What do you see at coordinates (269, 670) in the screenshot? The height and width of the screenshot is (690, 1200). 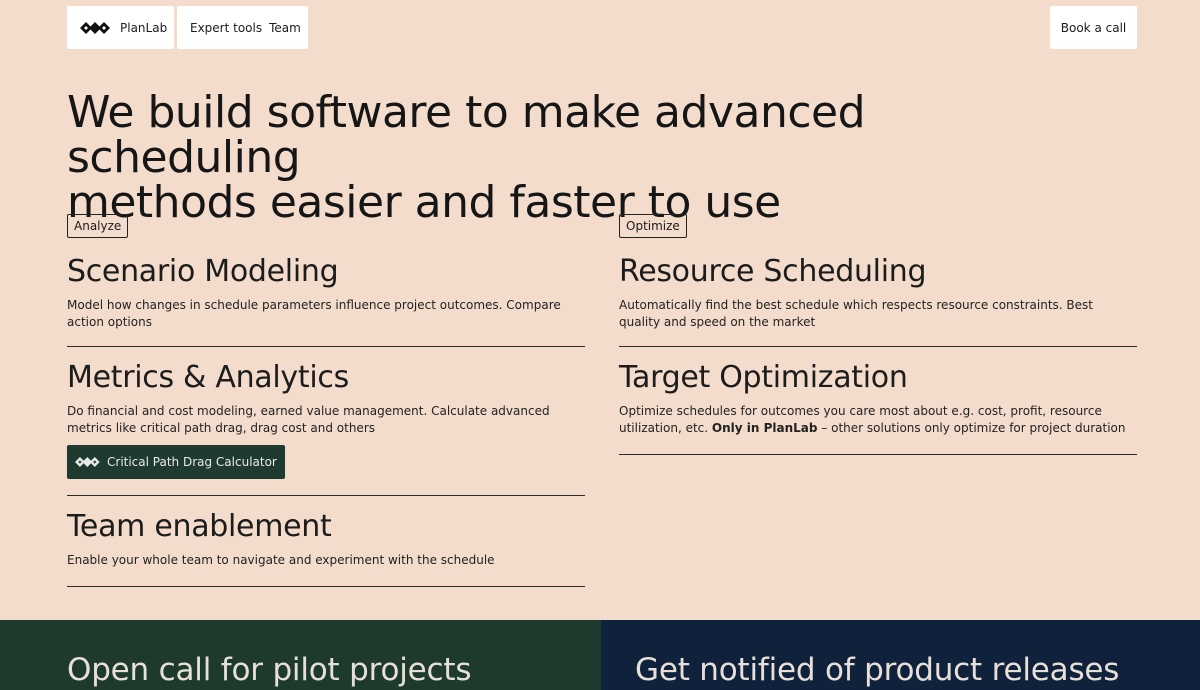 I see `pilot-projects-title: Open call for pilot projects` at bounding box center [269, 670].